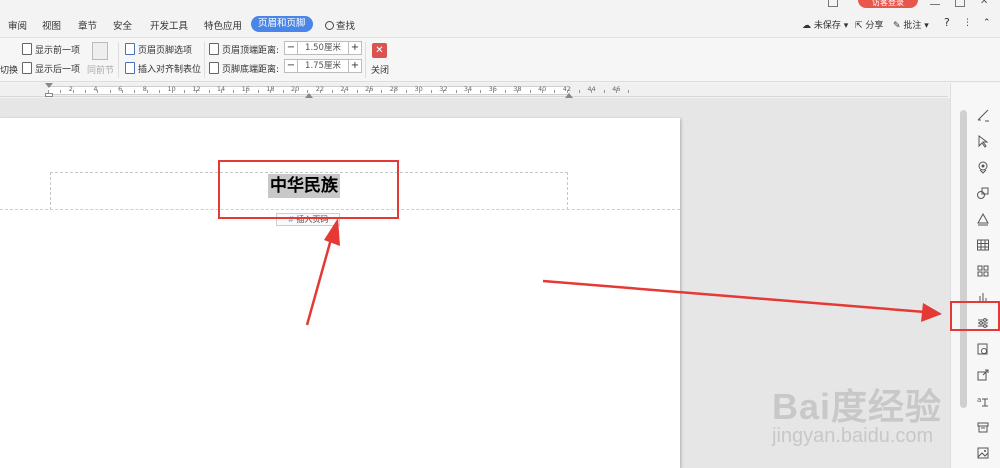 This screenshot has height=468, width=1000. I want to click on pen-icon, so click(983, 115).